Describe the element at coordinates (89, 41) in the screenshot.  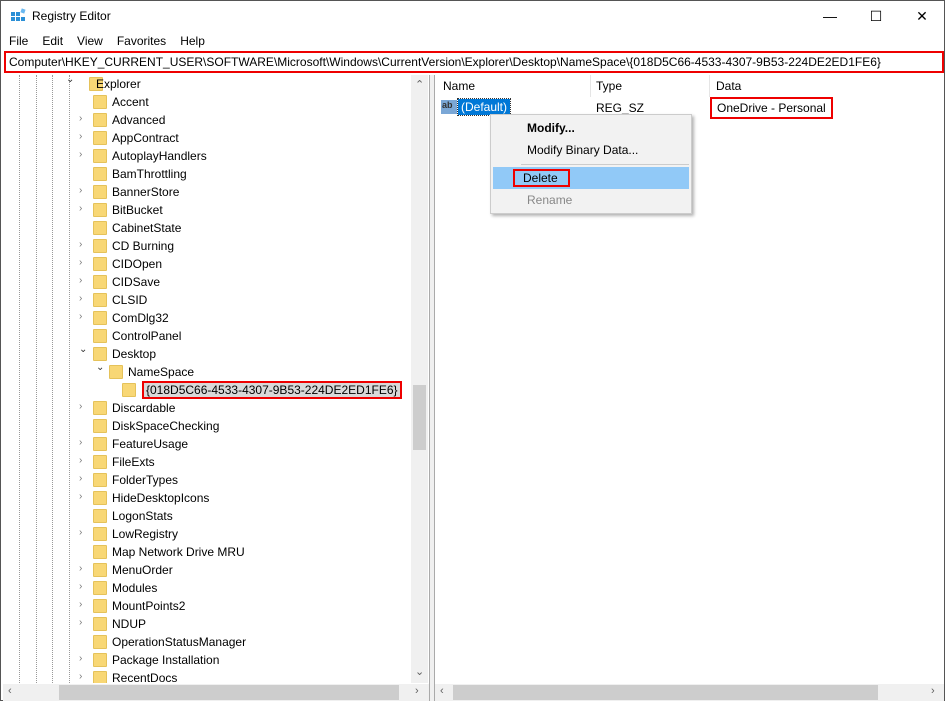
I see `menu-view: View` at that location.